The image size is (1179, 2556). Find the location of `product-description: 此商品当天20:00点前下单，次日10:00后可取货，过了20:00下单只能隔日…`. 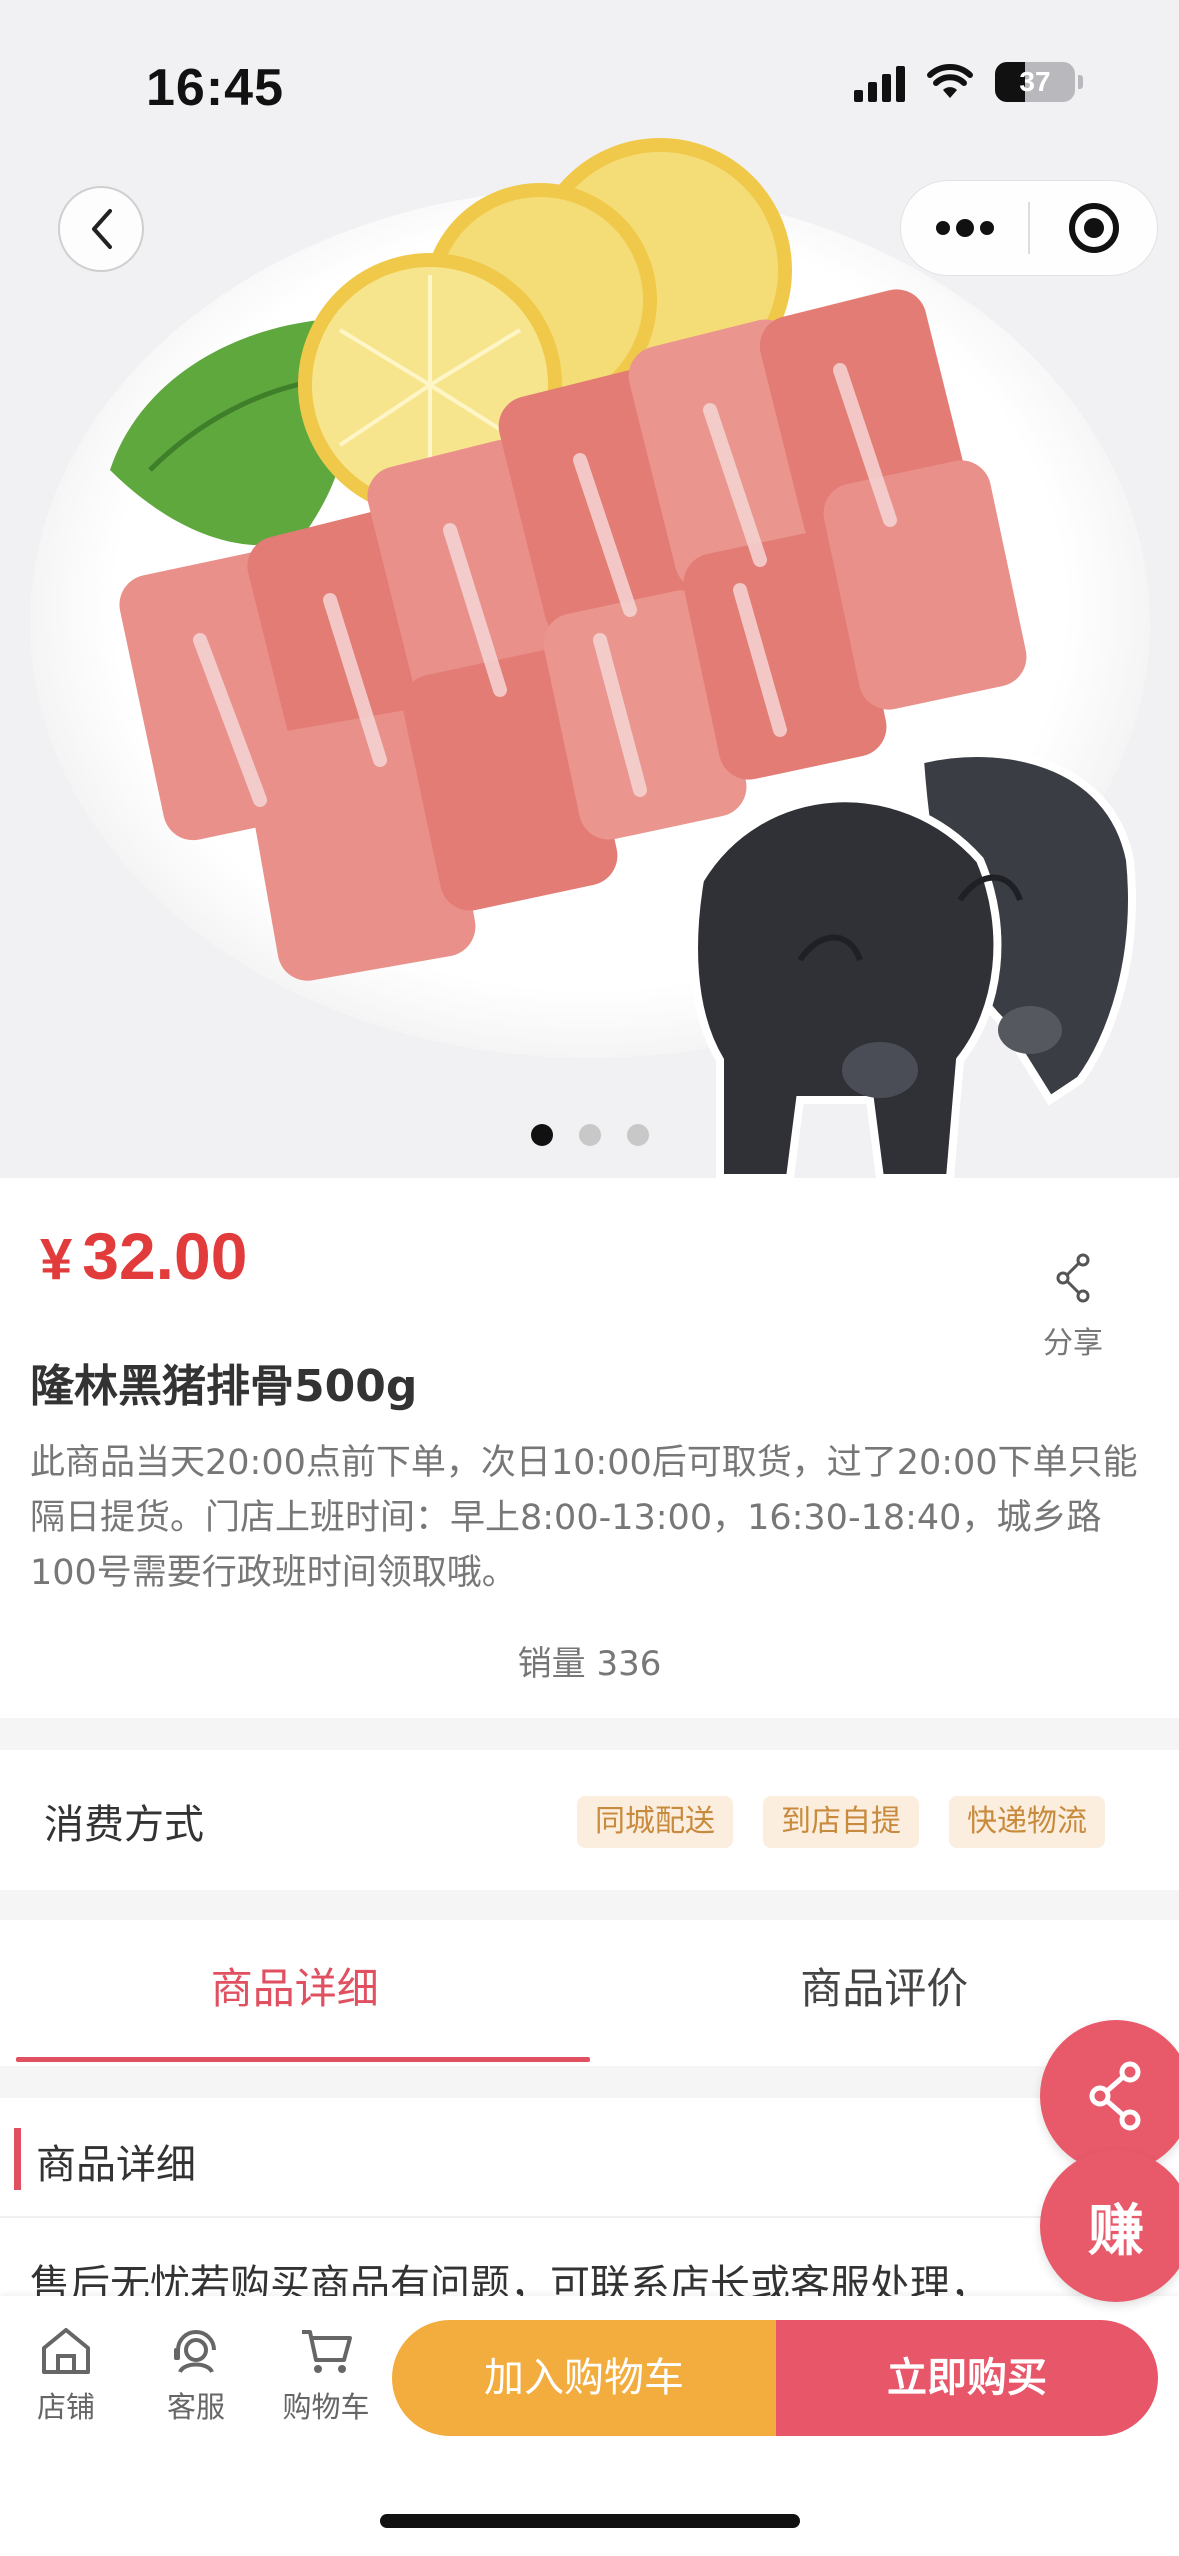

product-description: 此商品当天20:00点前下单，次日10:00后可取货，过了20:00下单只能隔日… is located at coordinates (584, 1518).